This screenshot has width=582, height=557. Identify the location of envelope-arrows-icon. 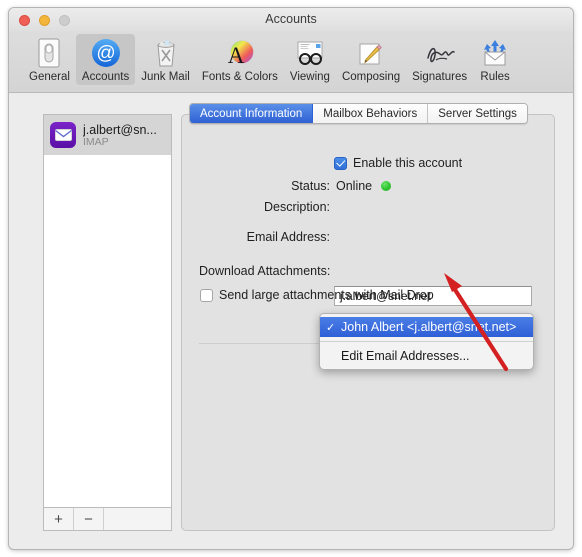
(495, 53).